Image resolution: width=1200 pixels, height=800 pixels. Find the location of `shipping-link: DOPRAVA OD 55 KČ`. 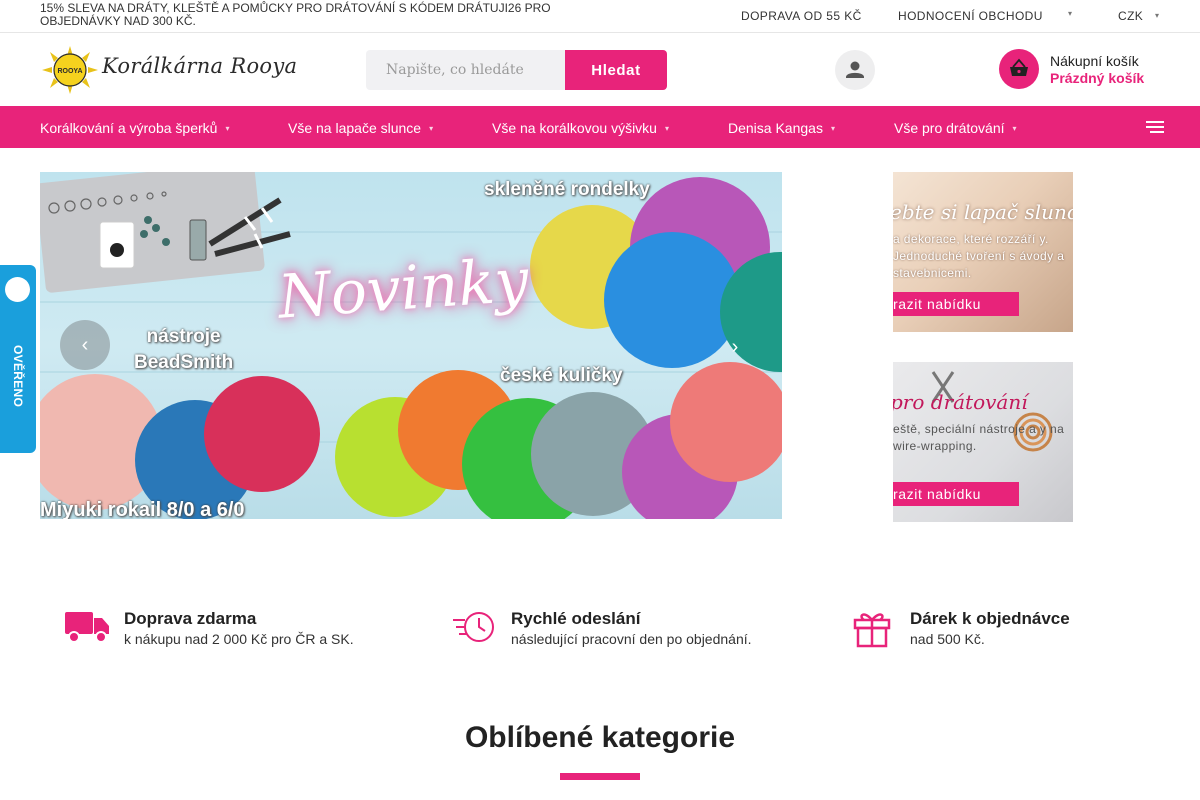

shipping-link: DOPRAVA OD 55 KČ is located at coordinates (801, 16).